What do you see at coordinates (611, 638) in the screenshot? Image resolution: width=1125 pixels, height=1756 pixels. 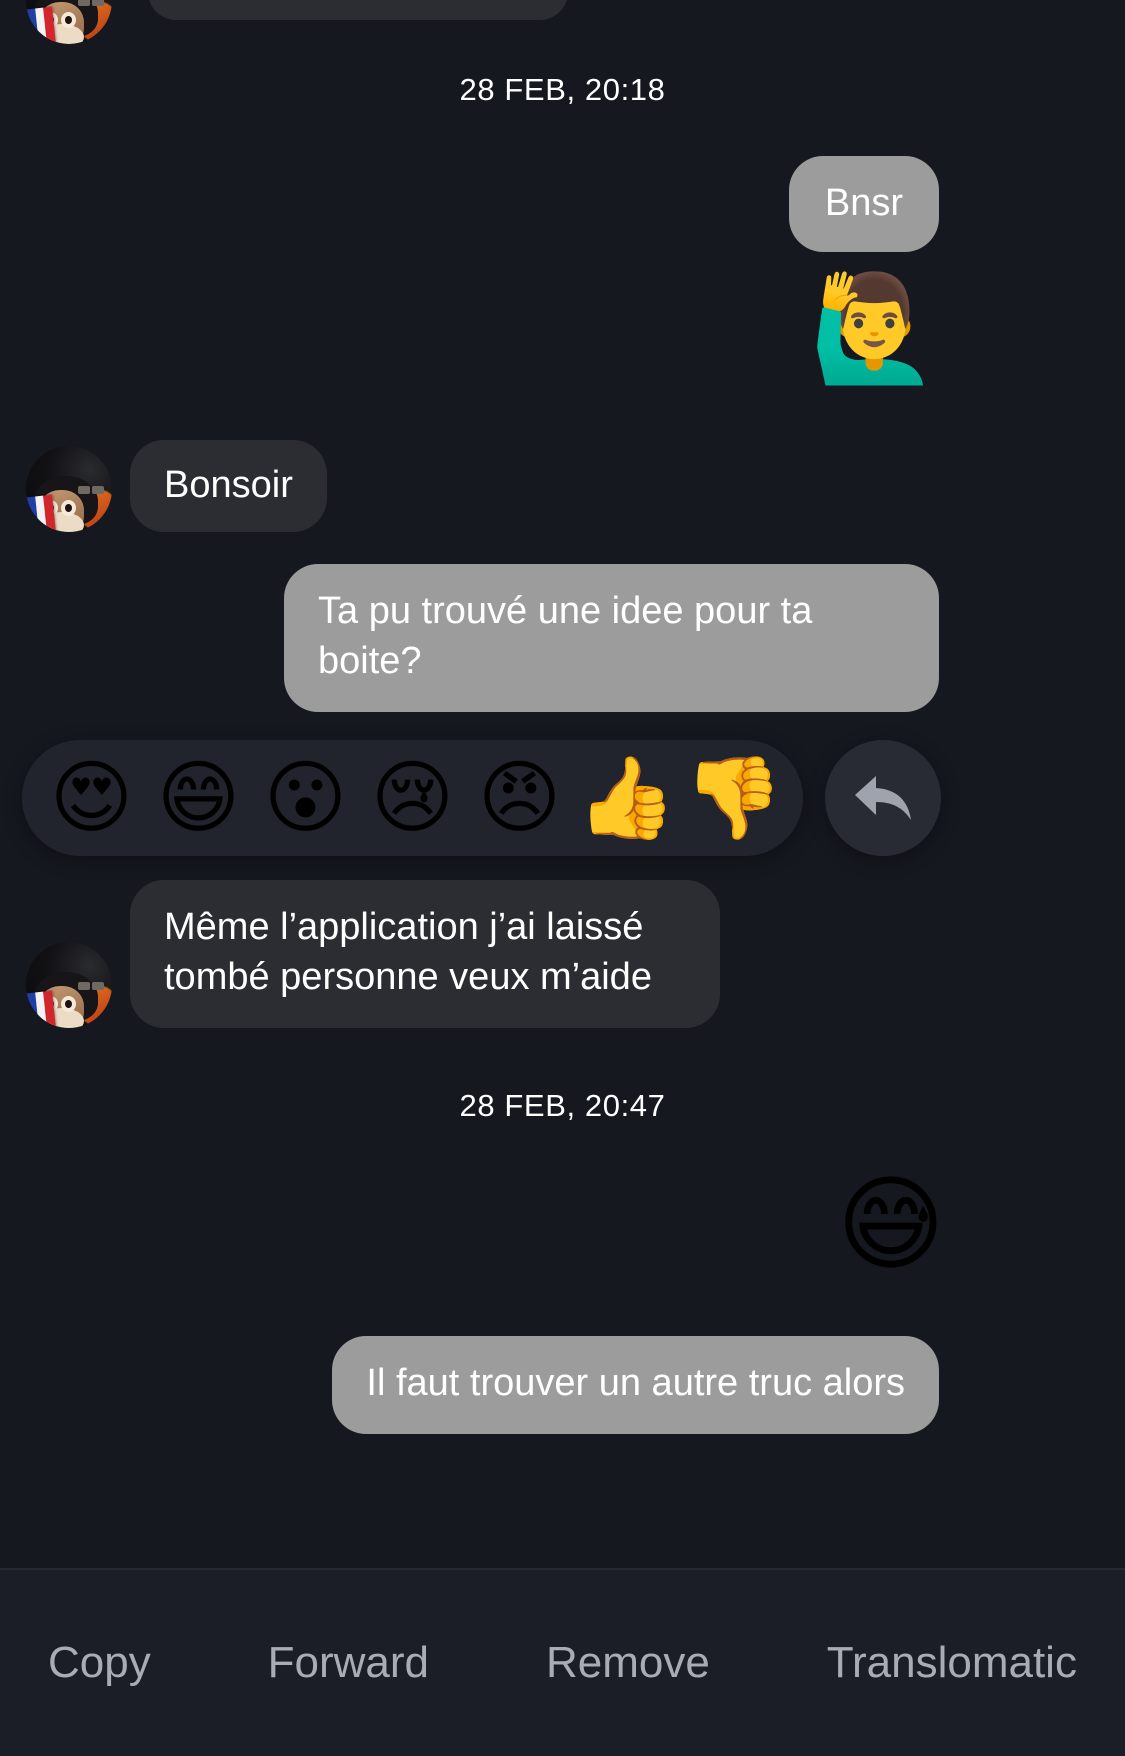 I see `message-bubble-outgoing-idee: Ta pu trouvé une idee pour ta boite?` at bounding box center [611, 638].